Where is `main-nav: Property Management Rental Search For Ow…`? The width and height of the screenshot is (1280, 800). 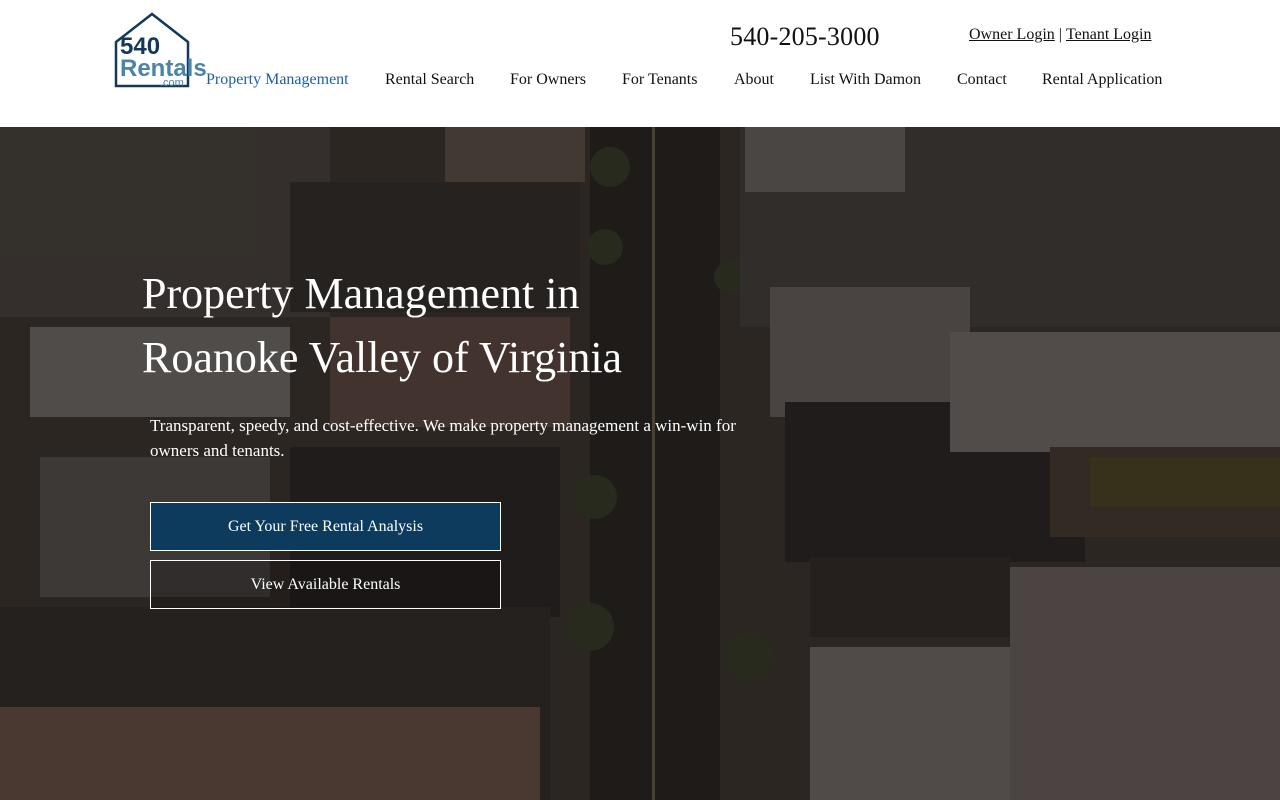 main-nav: Property Management Rental Search For Ow… is located at coordinates (640, 81).